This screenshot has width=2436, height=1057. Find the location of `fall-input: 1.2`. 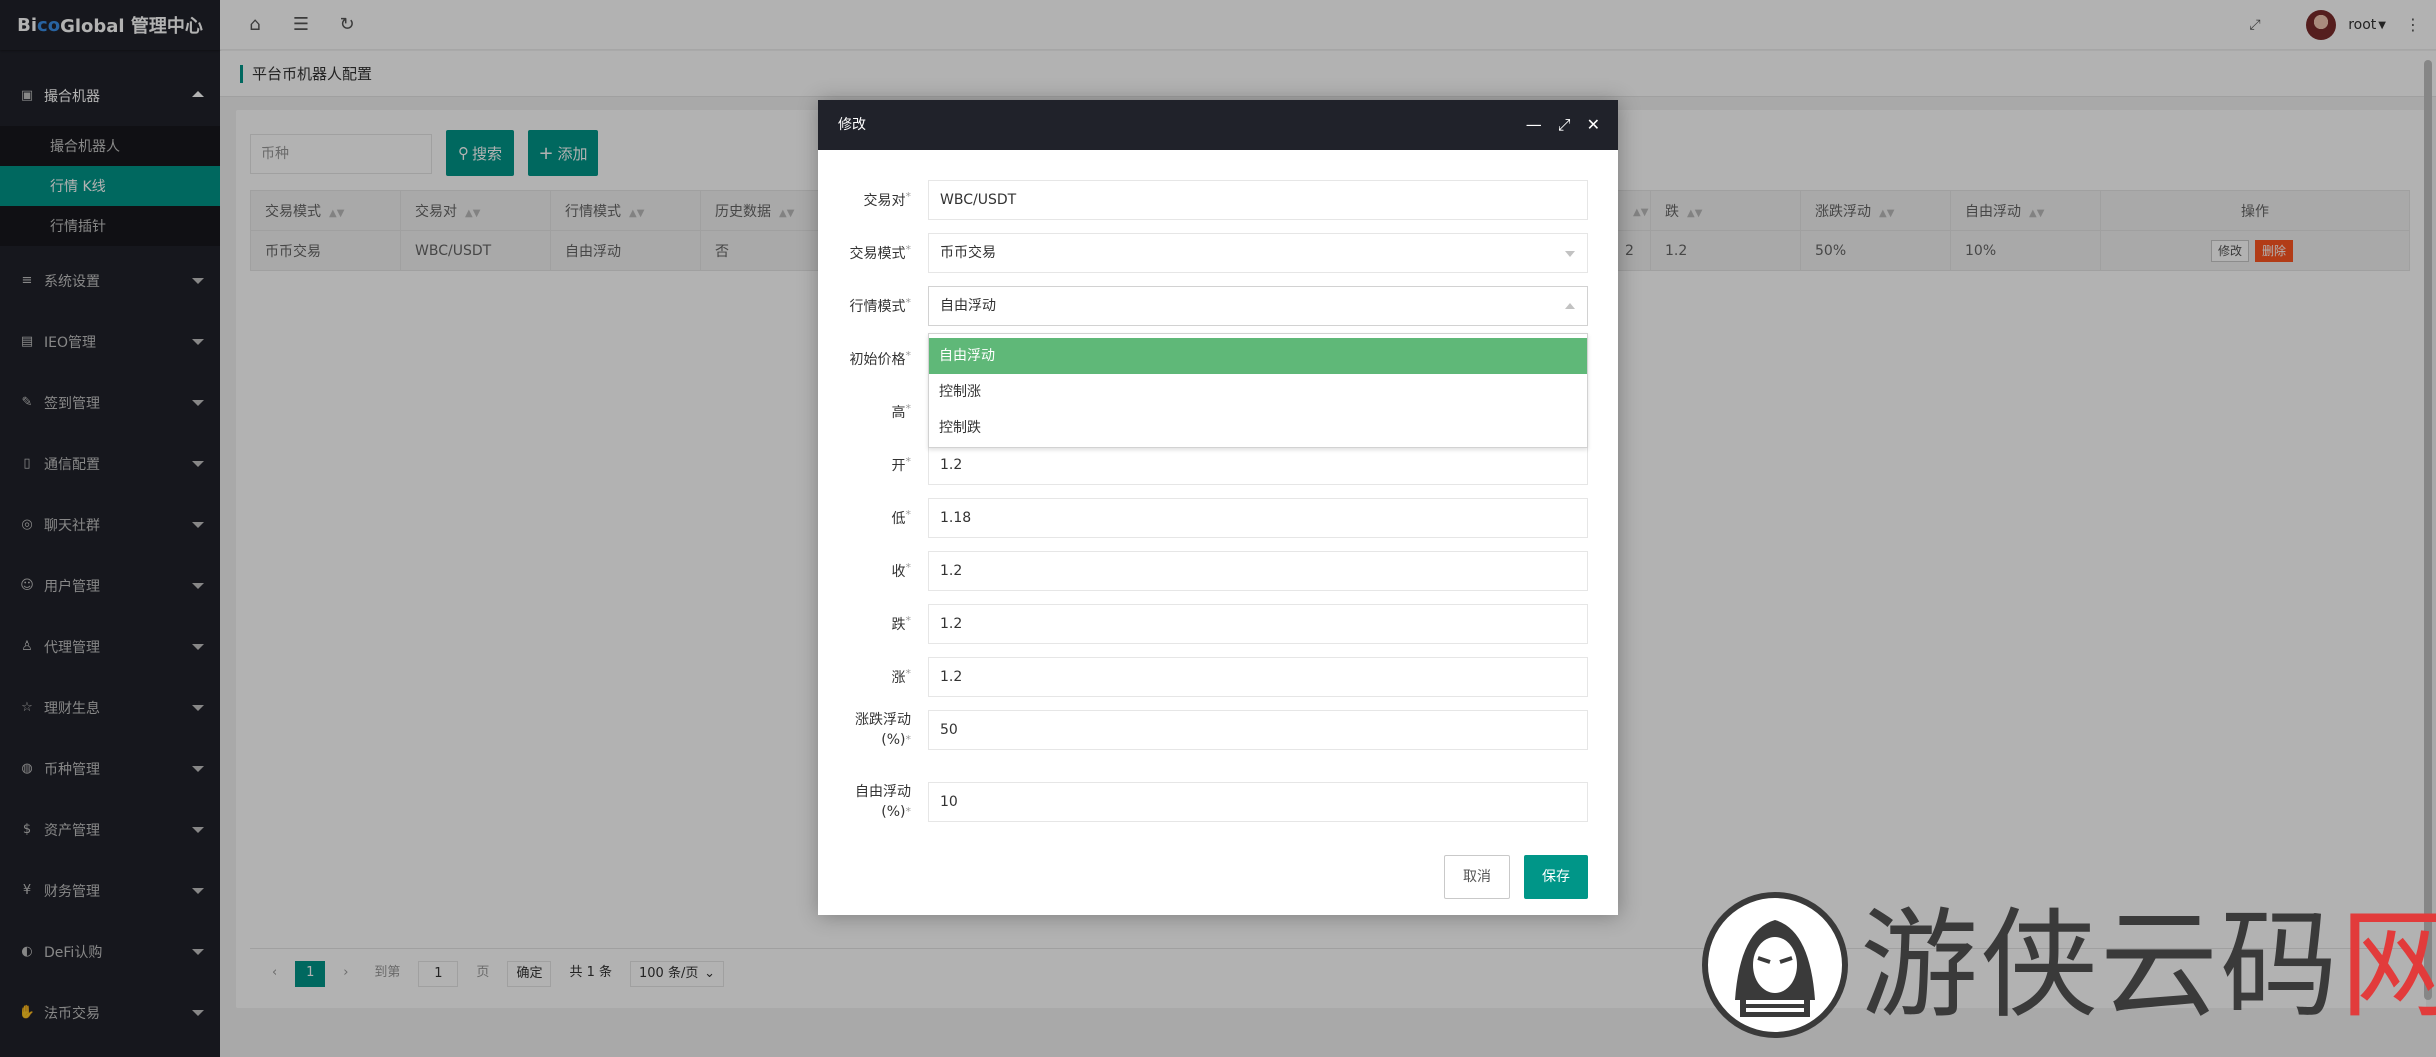

fall-input: 1.2 is located at coordinates (1258, 624).